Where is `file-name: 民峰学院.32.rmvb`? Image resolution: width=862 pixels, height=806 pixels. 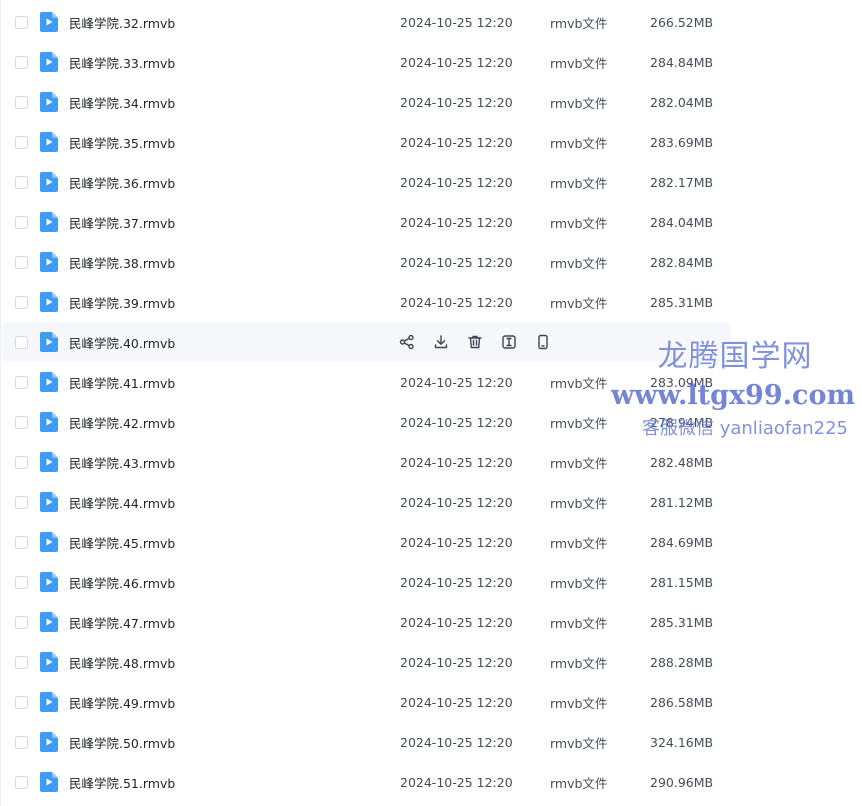
file-name: 民峰学院.32.rmvb is located at coordinates (122, 22).